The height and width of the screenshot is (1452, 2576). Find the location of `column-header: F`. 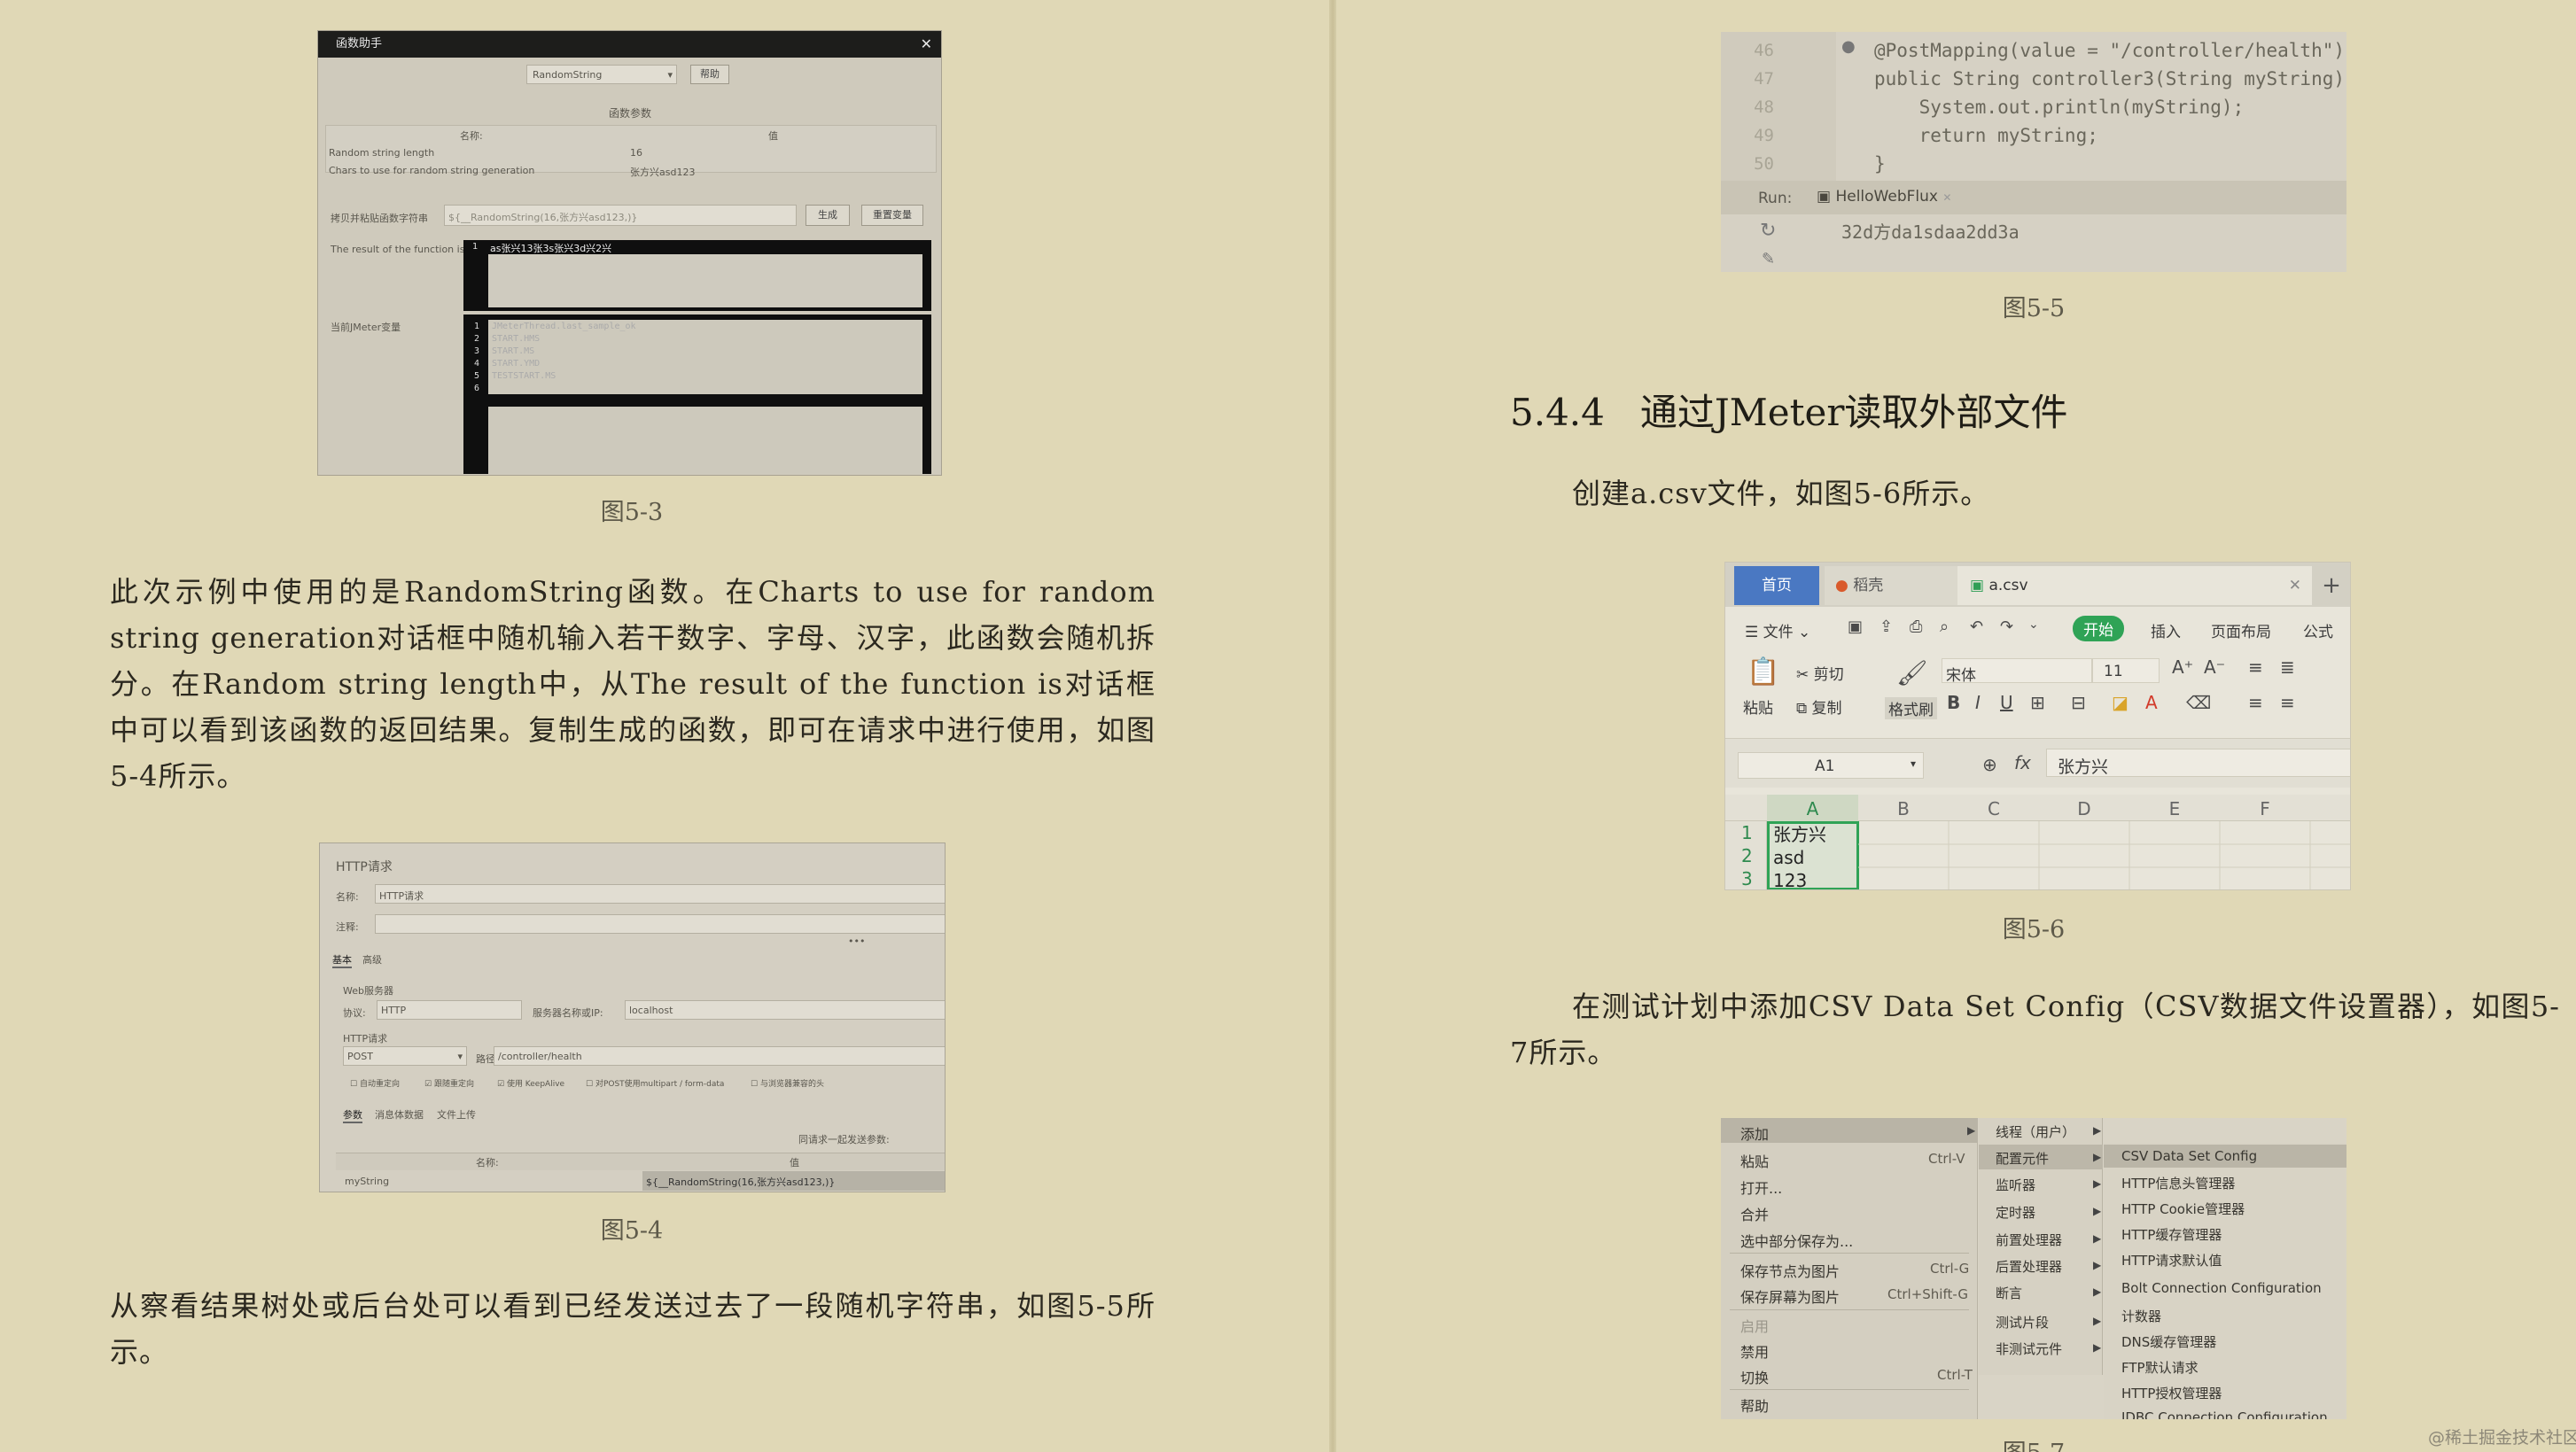

column-header: F is located at coordinates (2265, 809).